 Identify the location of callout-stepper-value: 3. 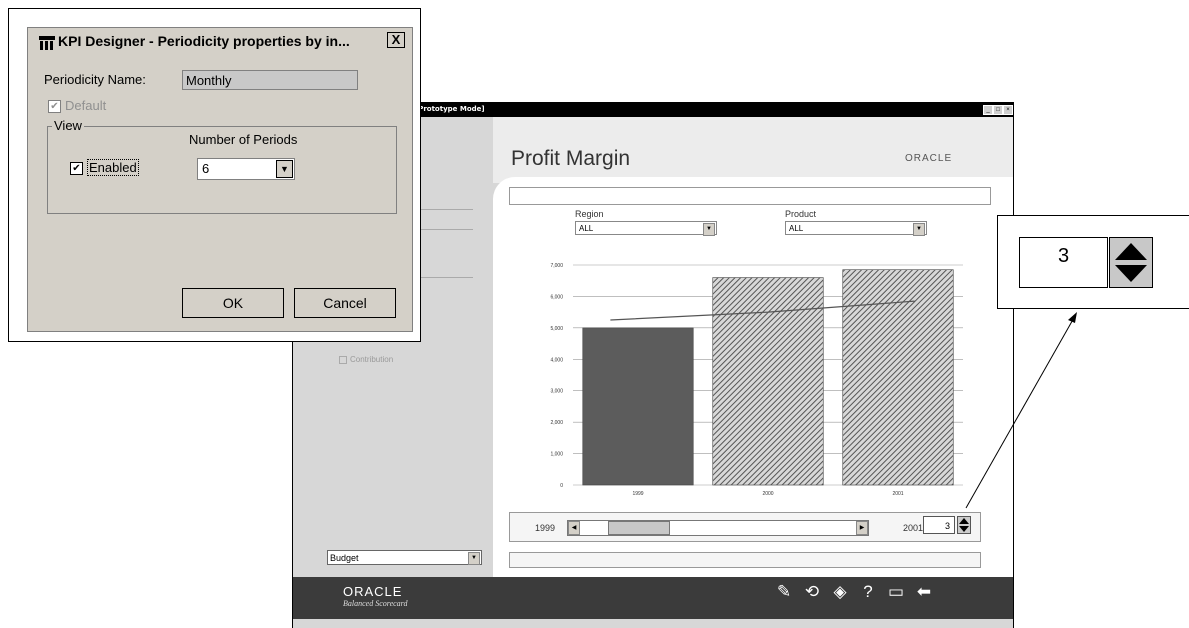
(1063, 262).